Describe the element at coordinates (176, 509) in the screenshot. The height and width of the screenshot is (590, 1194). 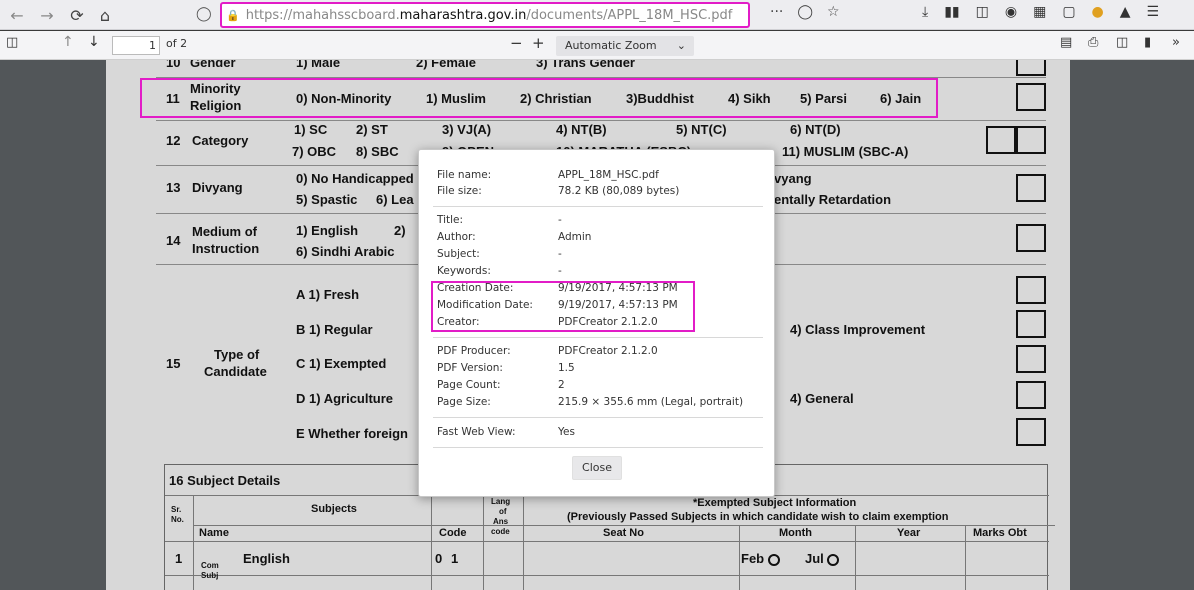
I see `column-header: Sr.` at that location.